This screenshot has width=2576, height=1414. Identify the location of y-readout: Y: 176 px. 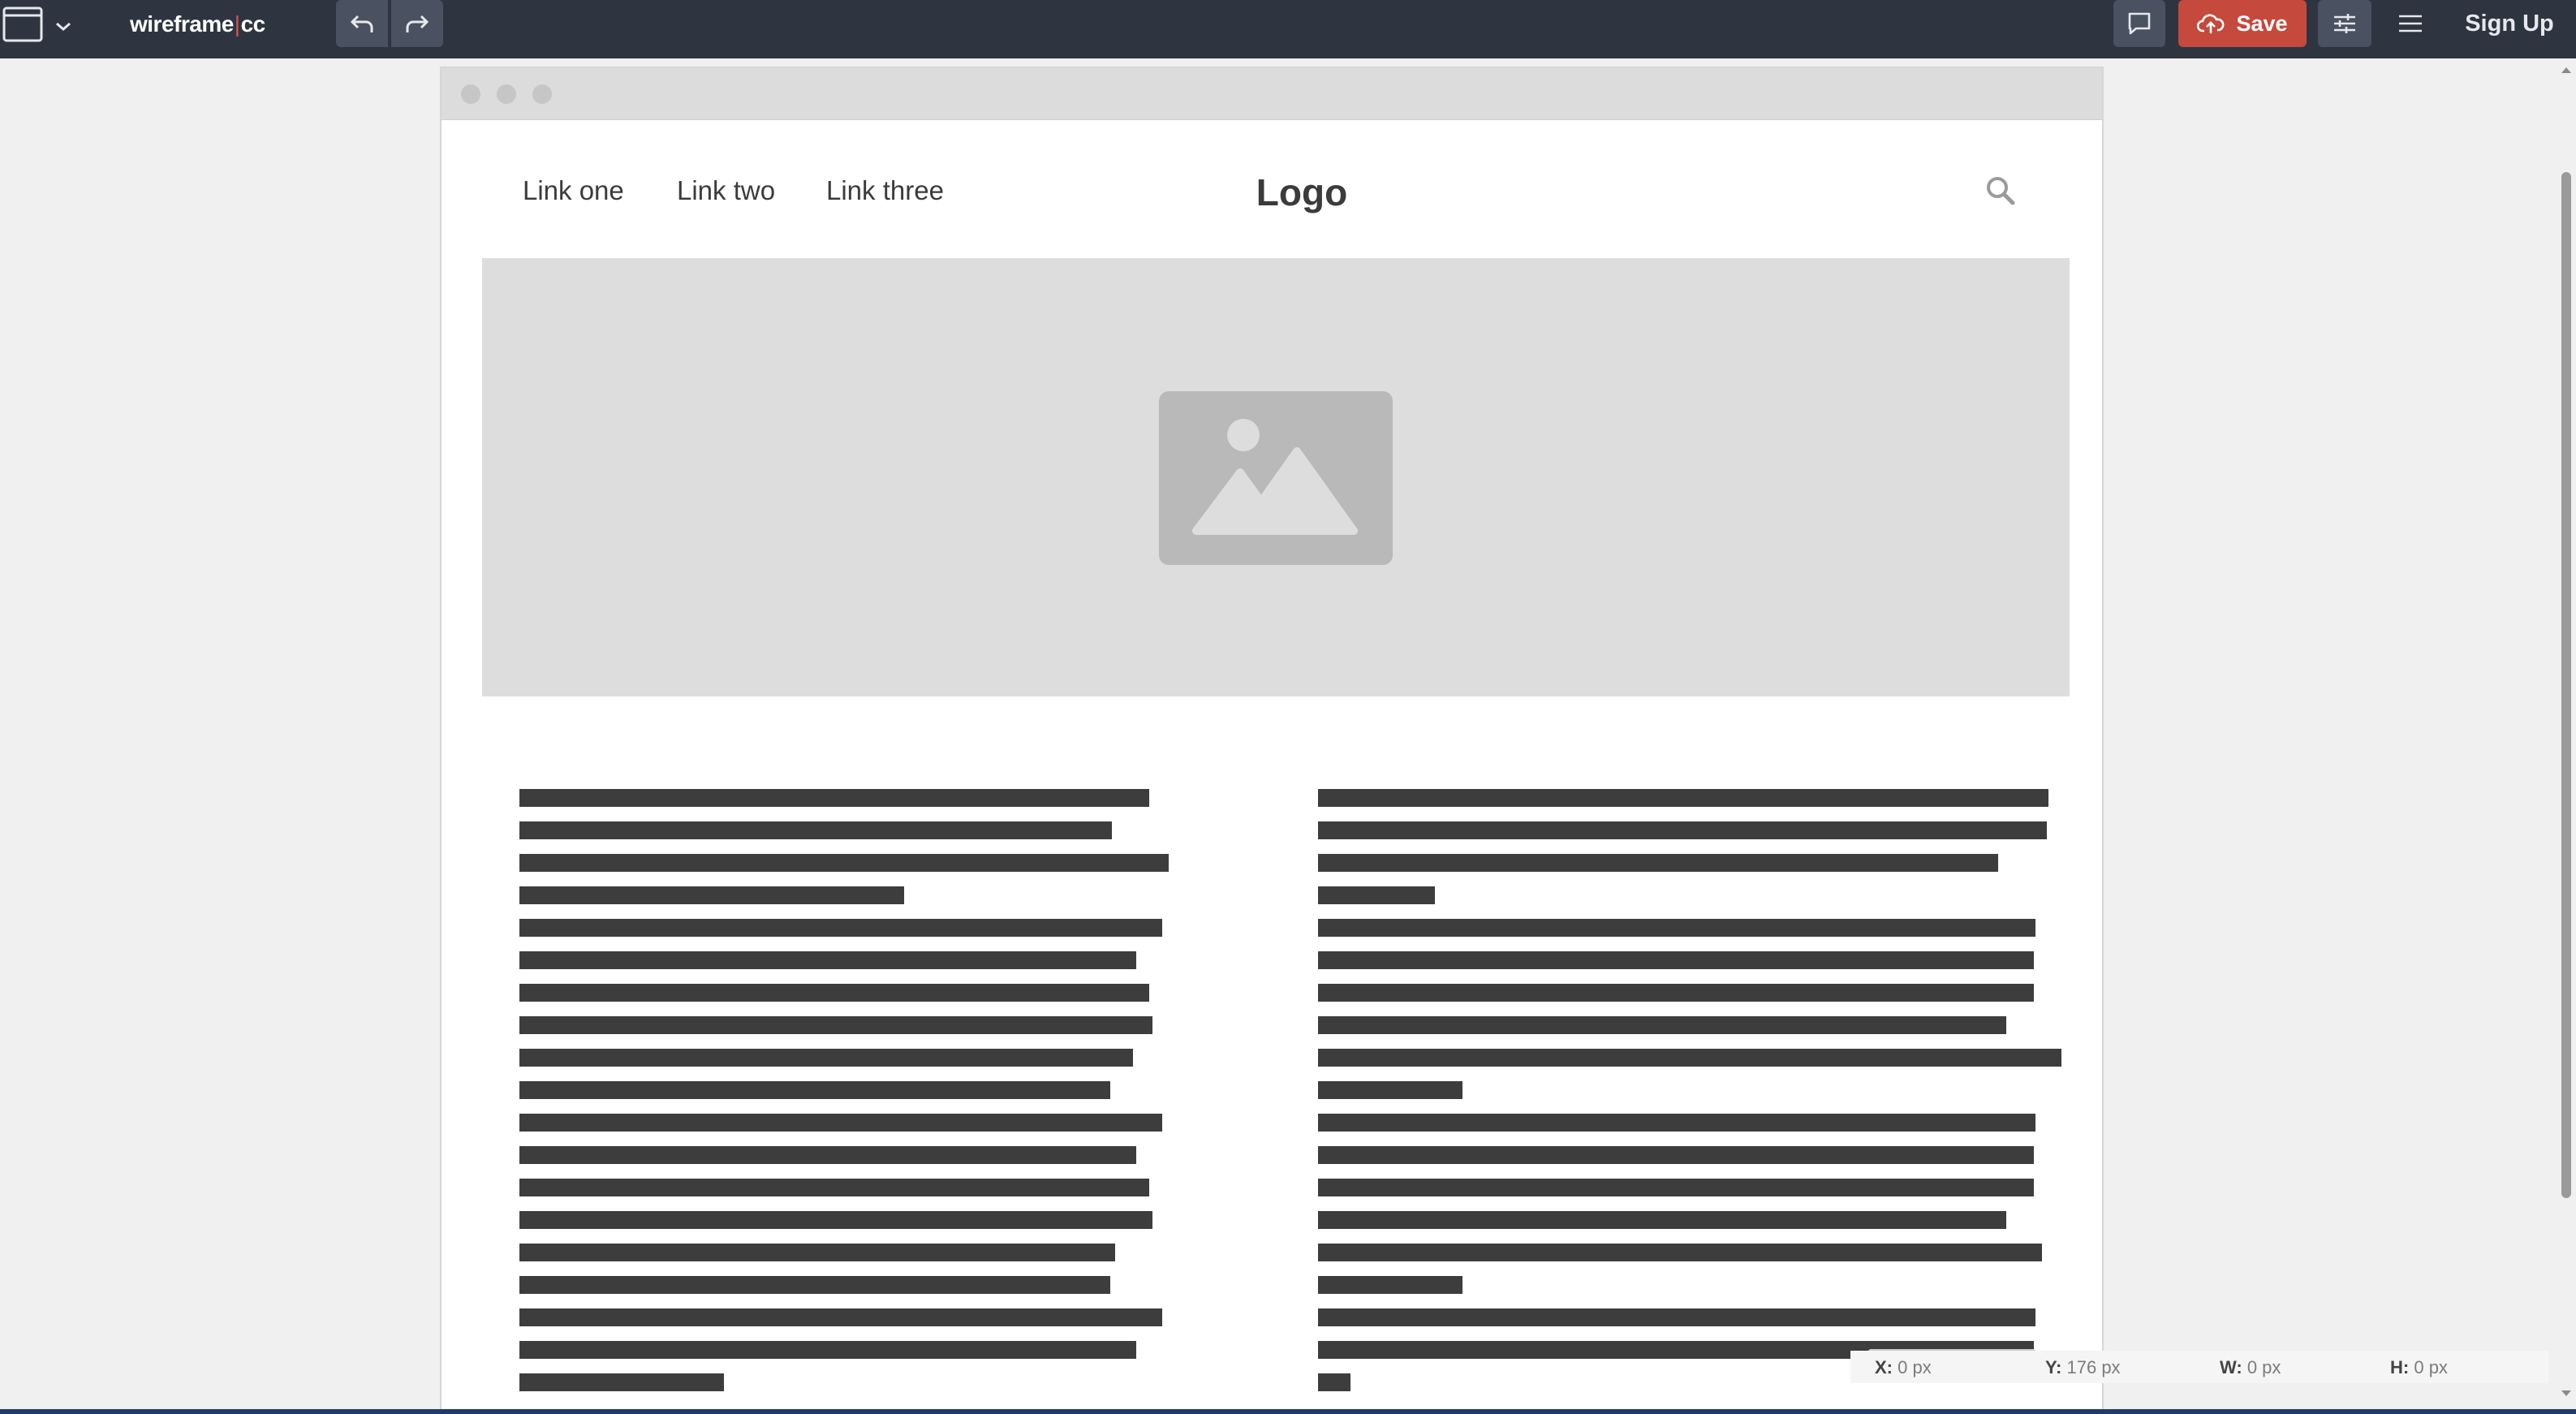
(2083, 1367).